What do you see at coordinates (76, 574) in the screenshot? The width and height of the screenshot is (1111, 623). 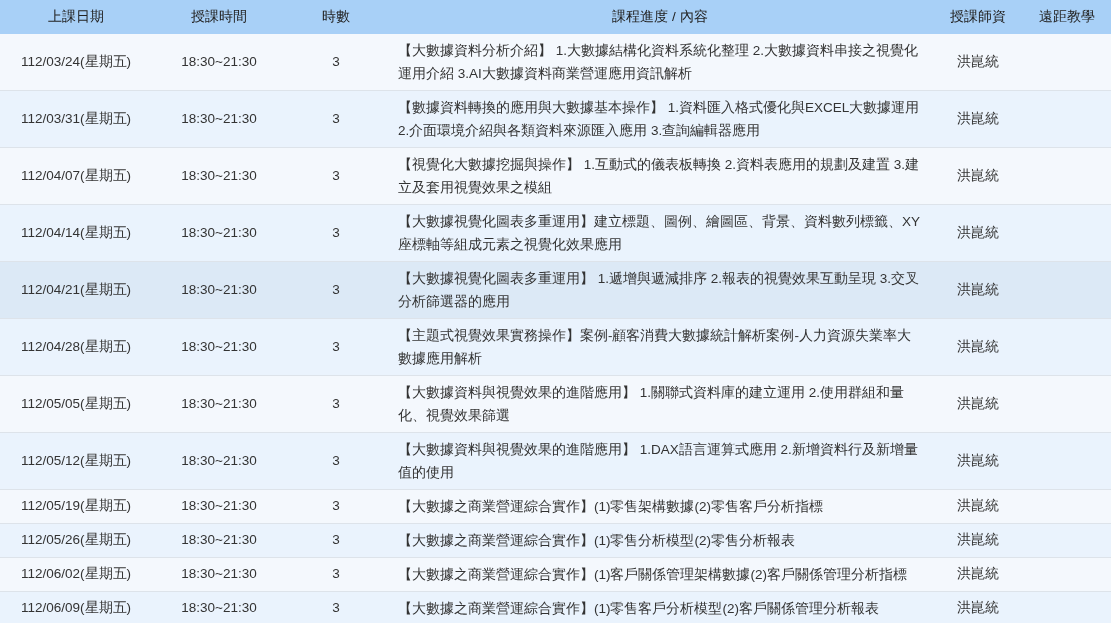 I see `table-cell: 112/06/02(星期五)` at bounding box center [76, 574].